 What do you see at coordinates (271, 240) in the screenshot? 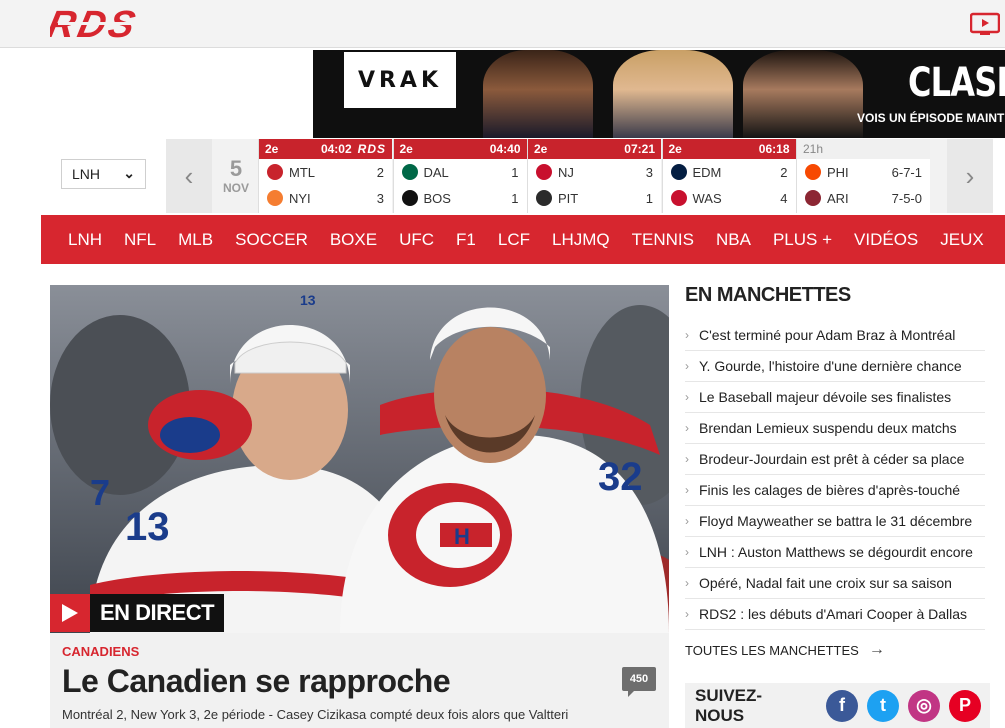
I see `nav-item: SOCCER` at bounding box center [271, 240].